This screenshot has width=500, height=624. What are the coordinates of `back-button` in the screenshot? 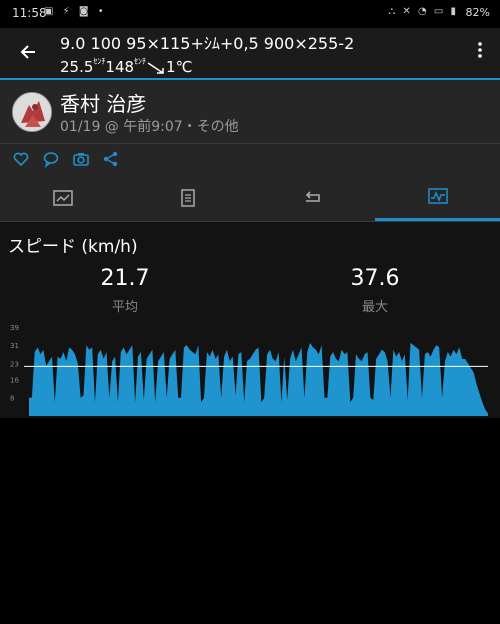 It's located at (28, 52).